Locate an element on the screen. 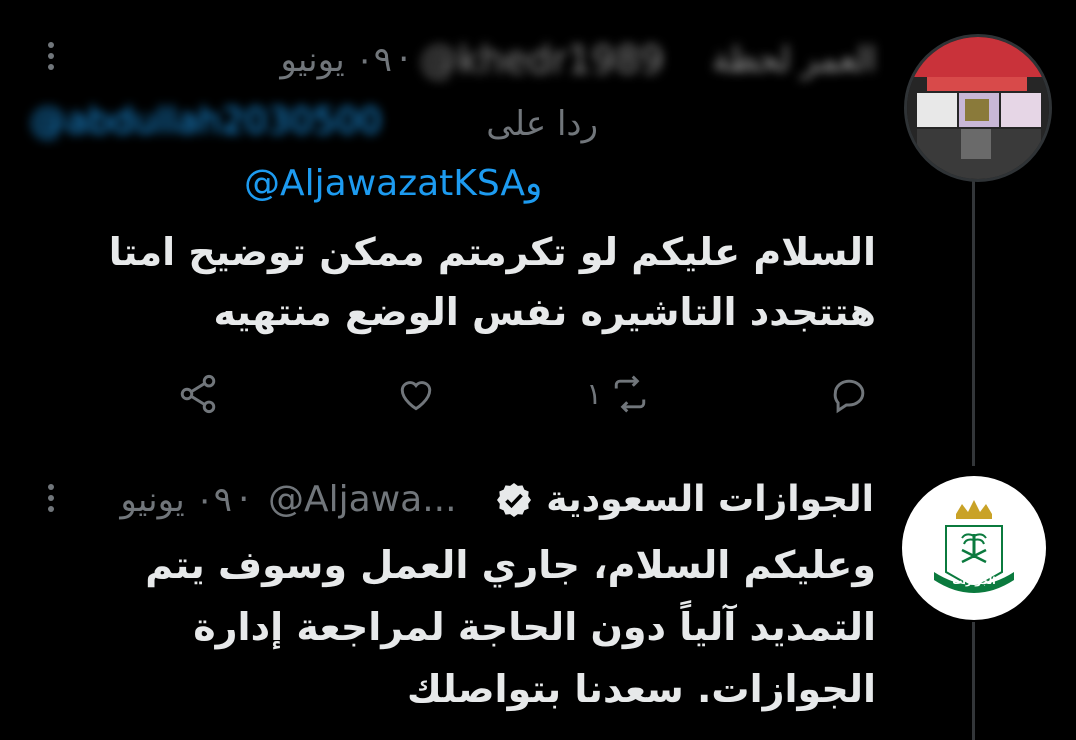  avatar-jawazat-logo: الجوازات is located at coordinates (974, 548).